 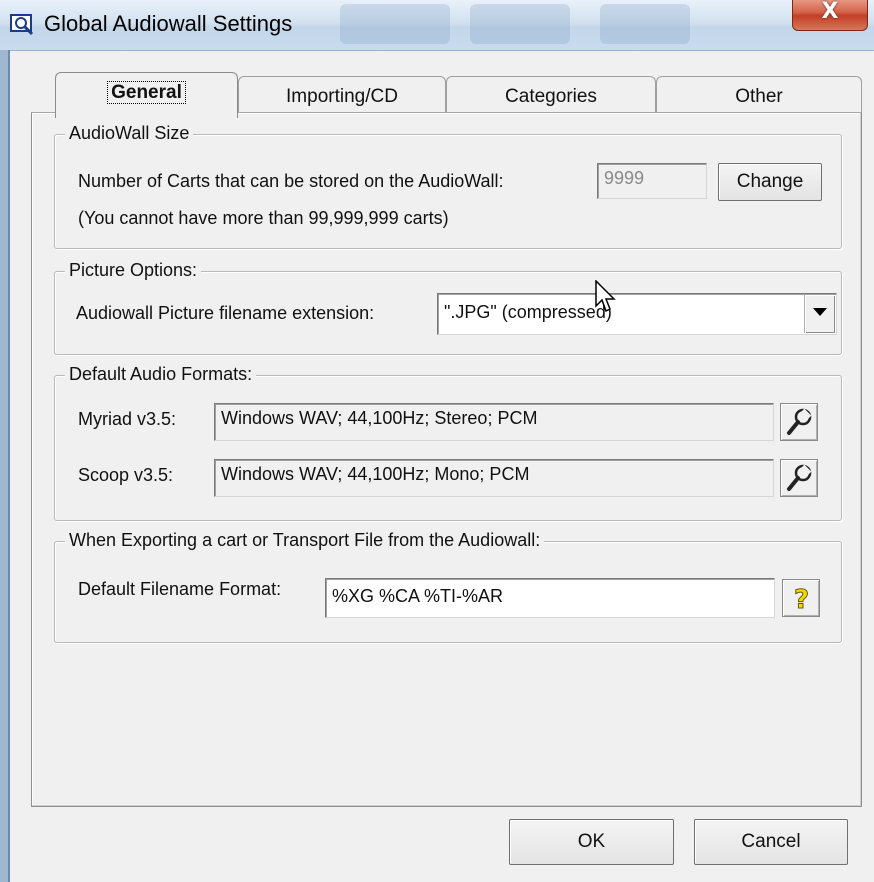 What do you see at coordinates (161, 374) in the screenshot?
I see `group-legend: Default Audio Formats:` at bounding box center [161, 374].